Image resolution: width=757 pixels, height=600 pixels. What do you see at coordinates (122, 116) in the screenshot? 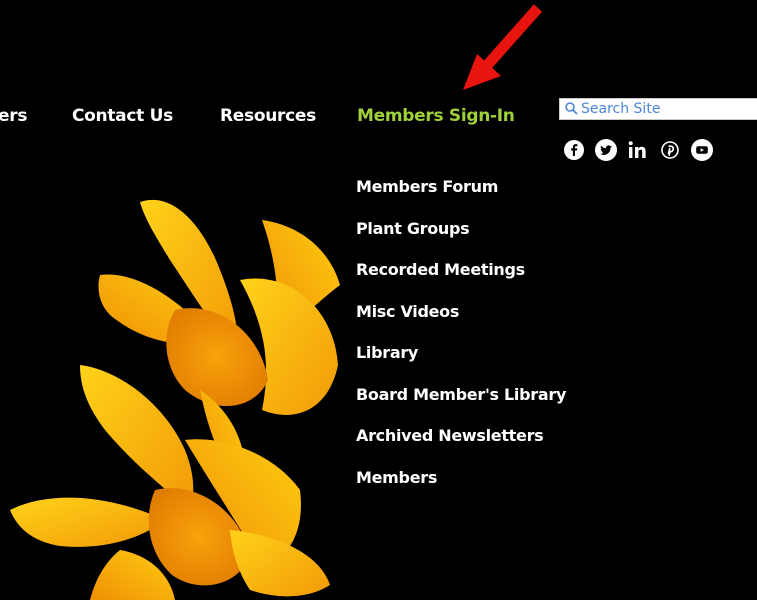
I see `nav-item-contact-us: Contact Us` at bounding box center [122, 116].